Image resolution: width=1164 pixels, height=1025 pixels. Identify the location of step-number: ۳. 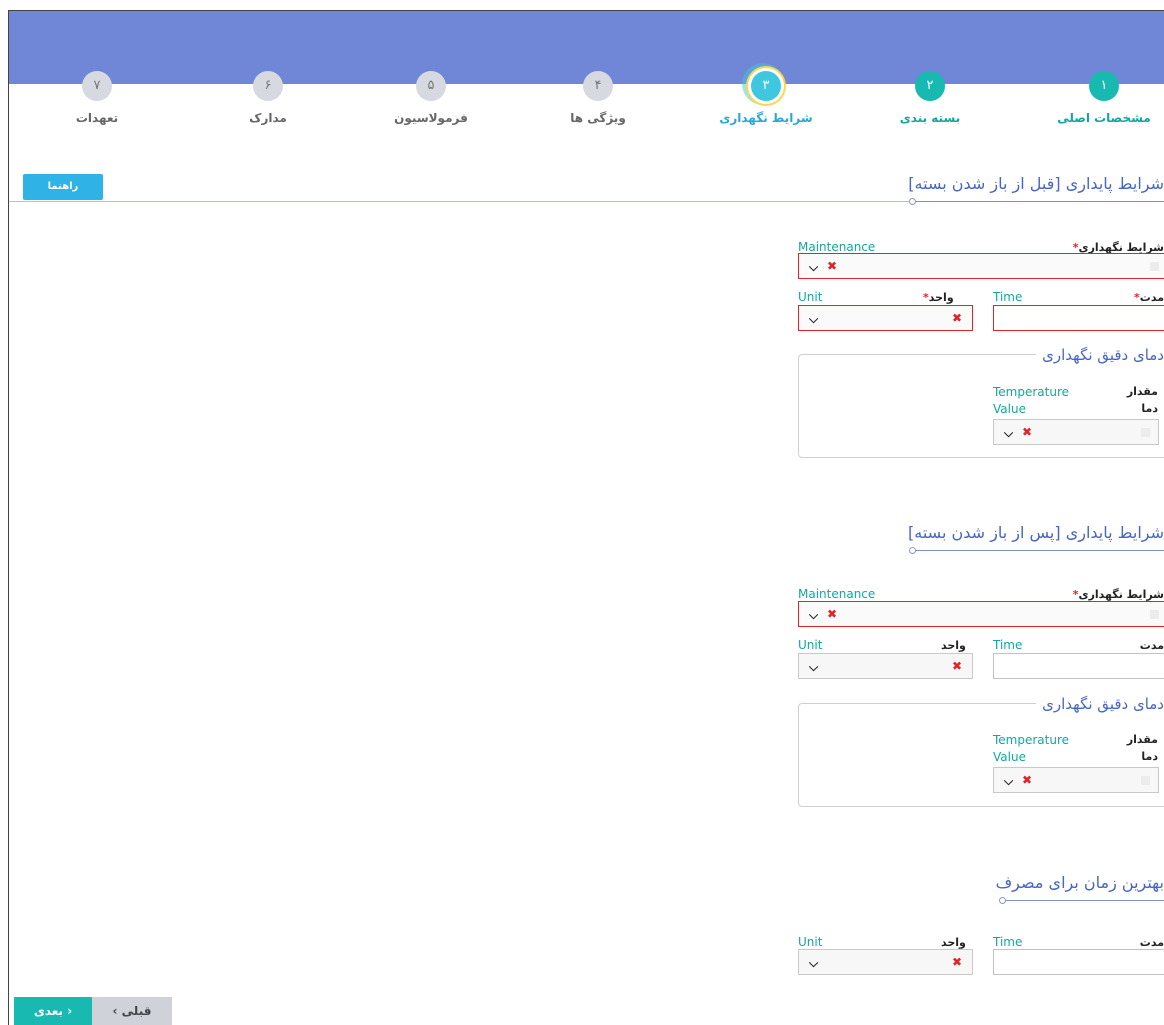
(766, 86).